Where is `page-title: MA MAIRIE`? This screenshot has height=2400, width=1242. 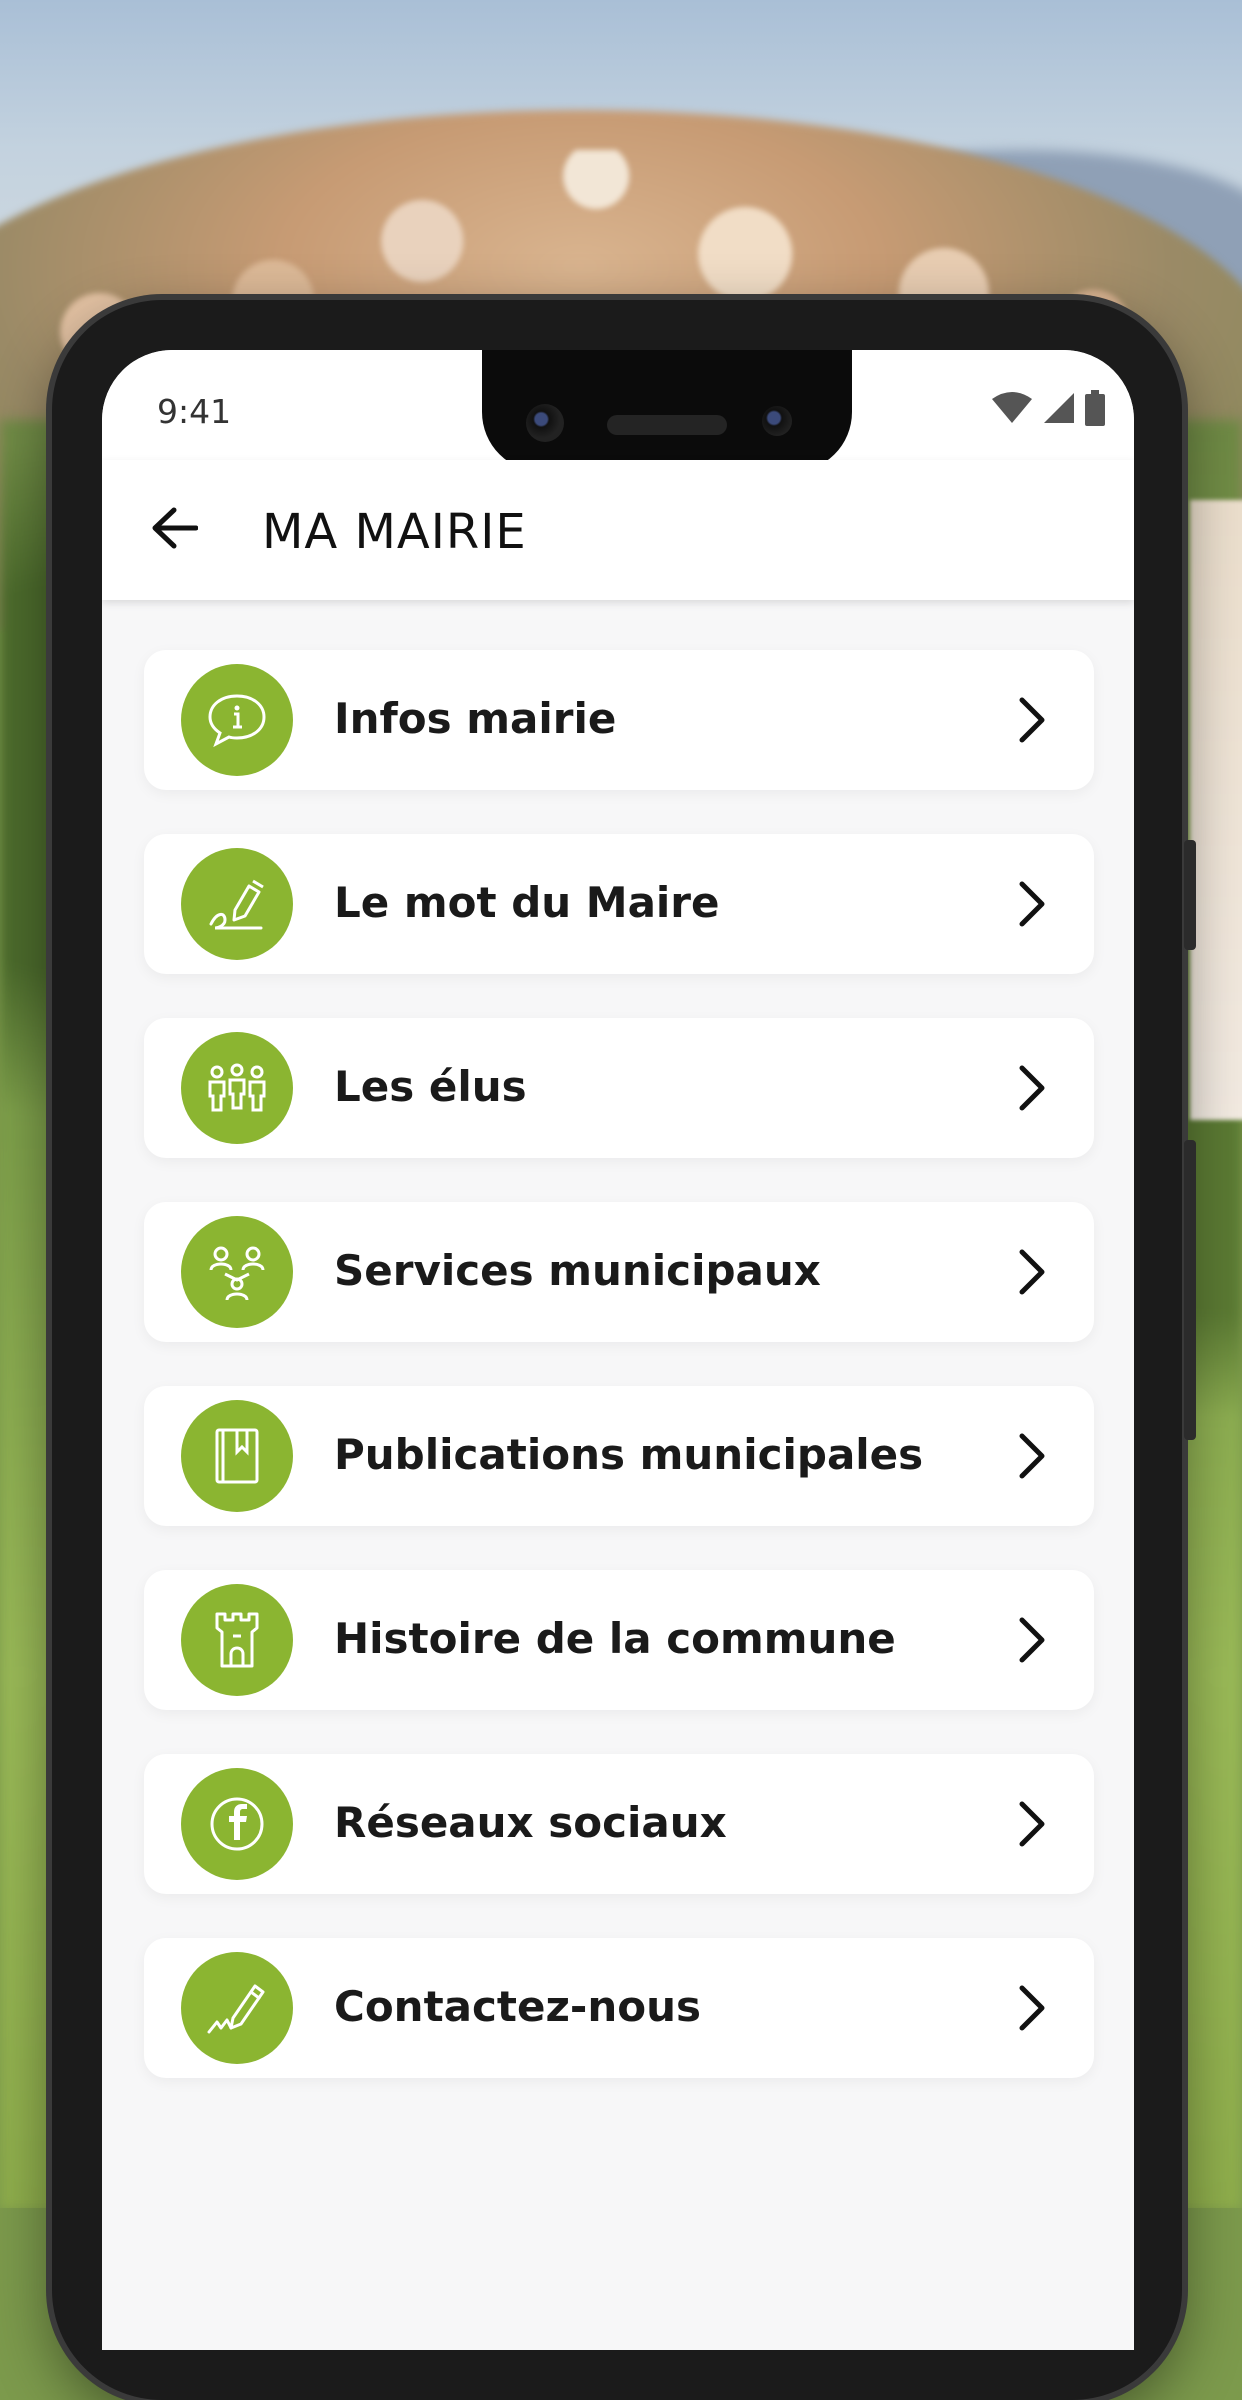 page-title: MA MAIRIE is located at coordinates (394, 532).